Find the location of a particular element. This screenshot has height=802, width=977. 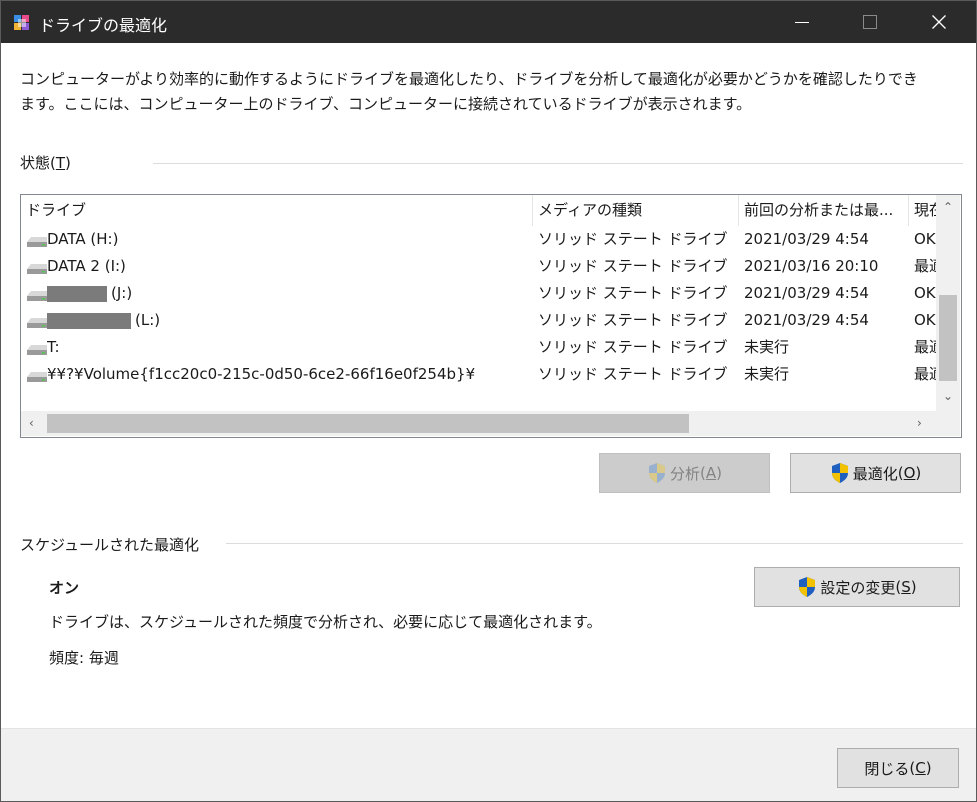

schedule-group-label: スケジュールされた最適化 is located at coordinates (109, 545).